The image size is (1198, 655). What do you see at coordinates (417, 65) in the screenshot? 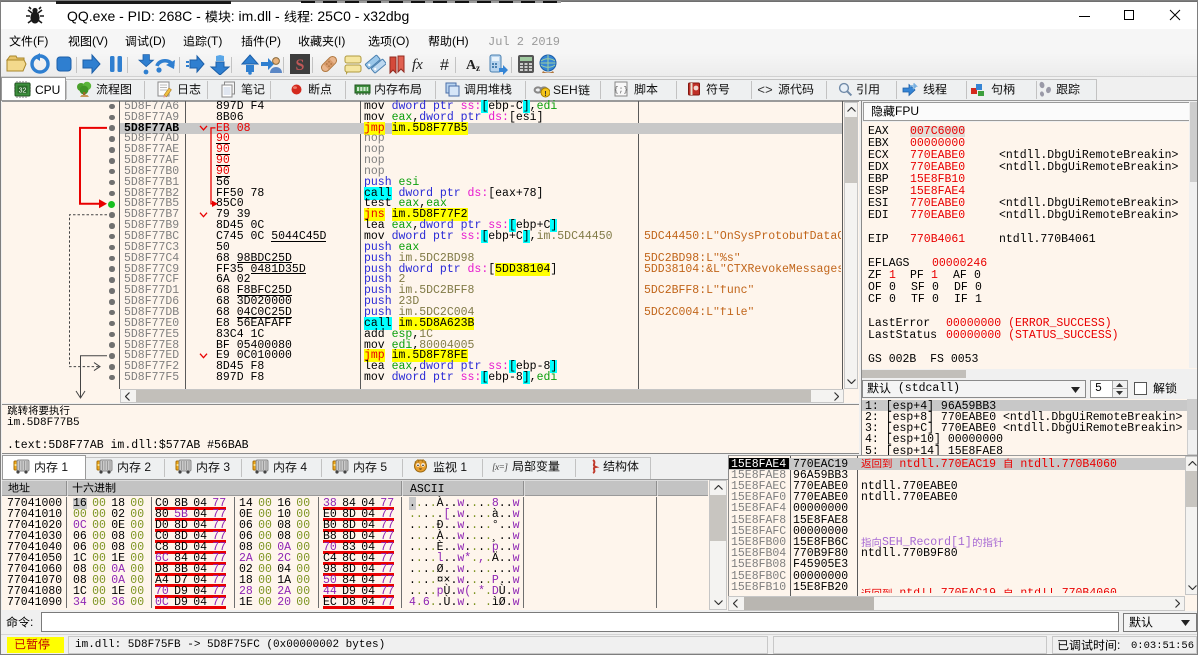
I see `svg-text: fx` at bounding box center [417, 65].